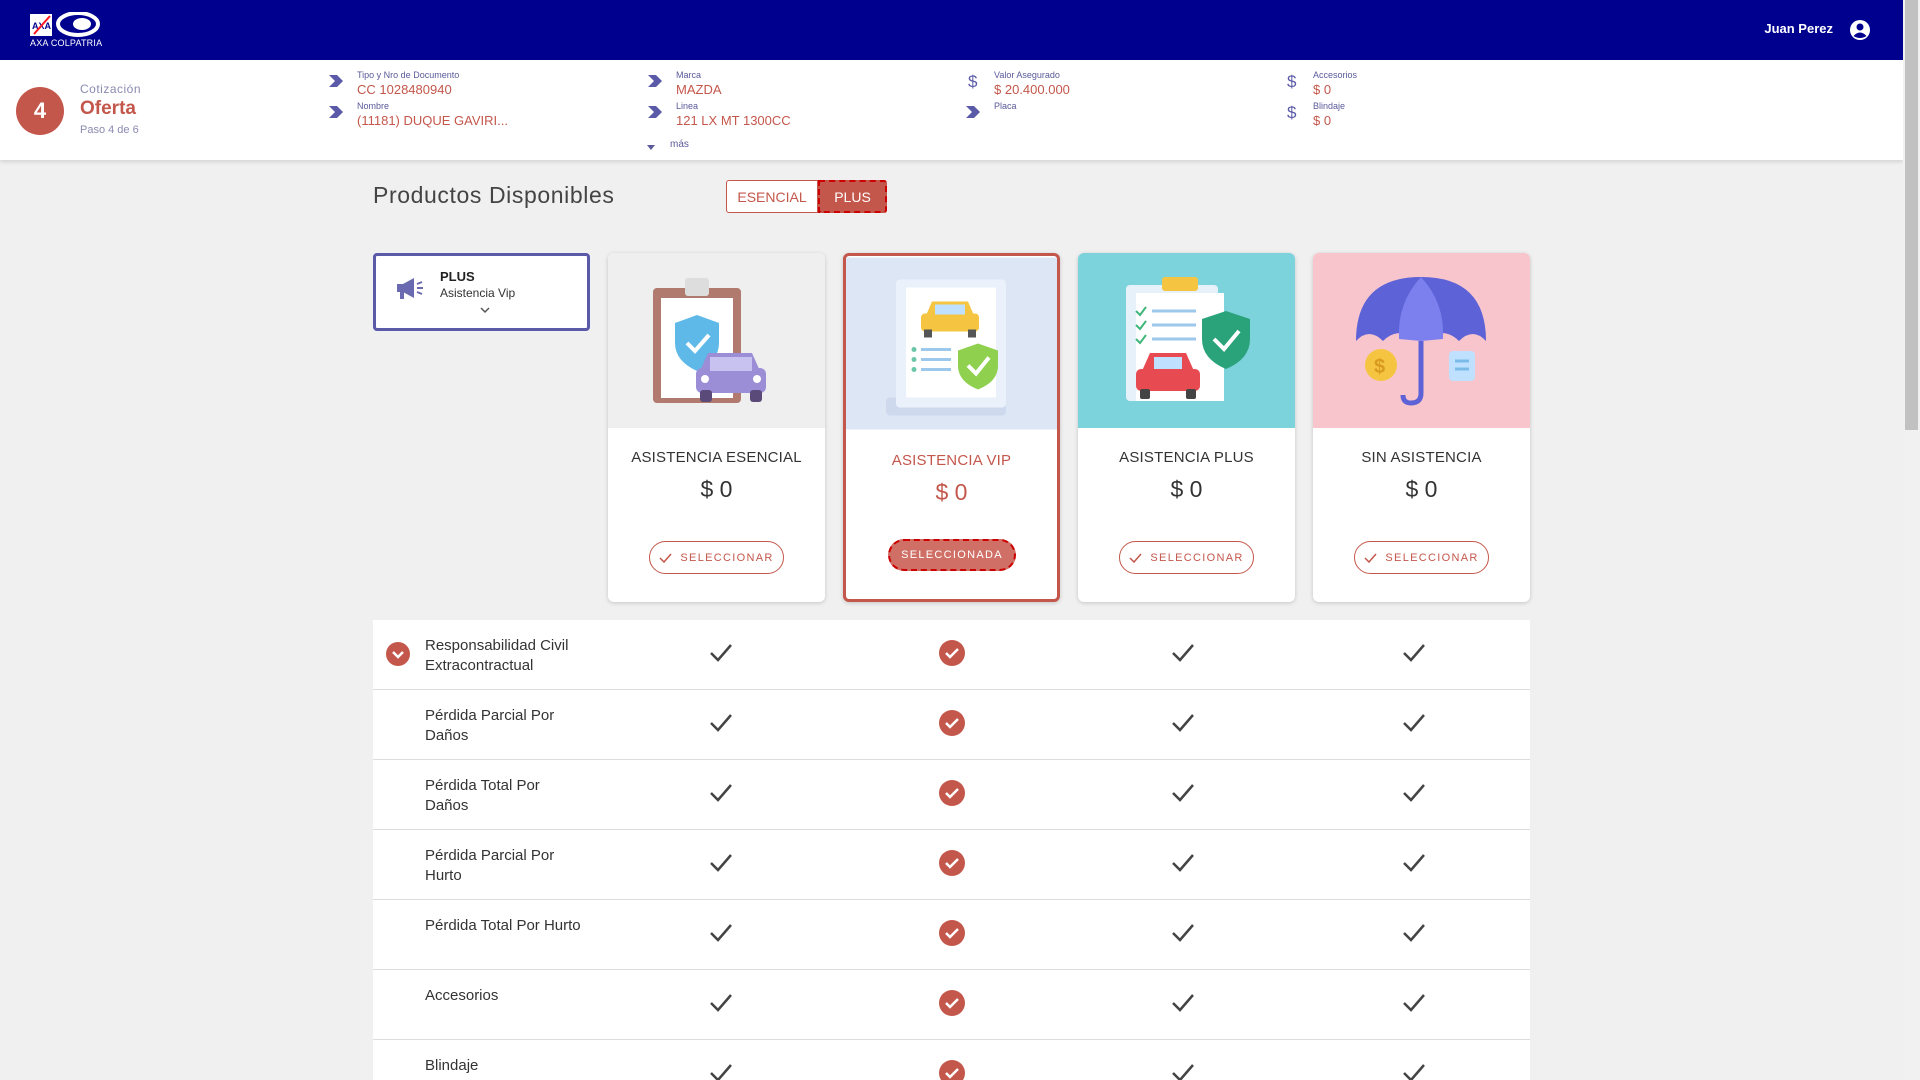 The height and width of the screenshot is (1080, 1920). Describe the element at coordinates (1911, 540) in the screenshot. I see `vertical-scrollbar` at that location.